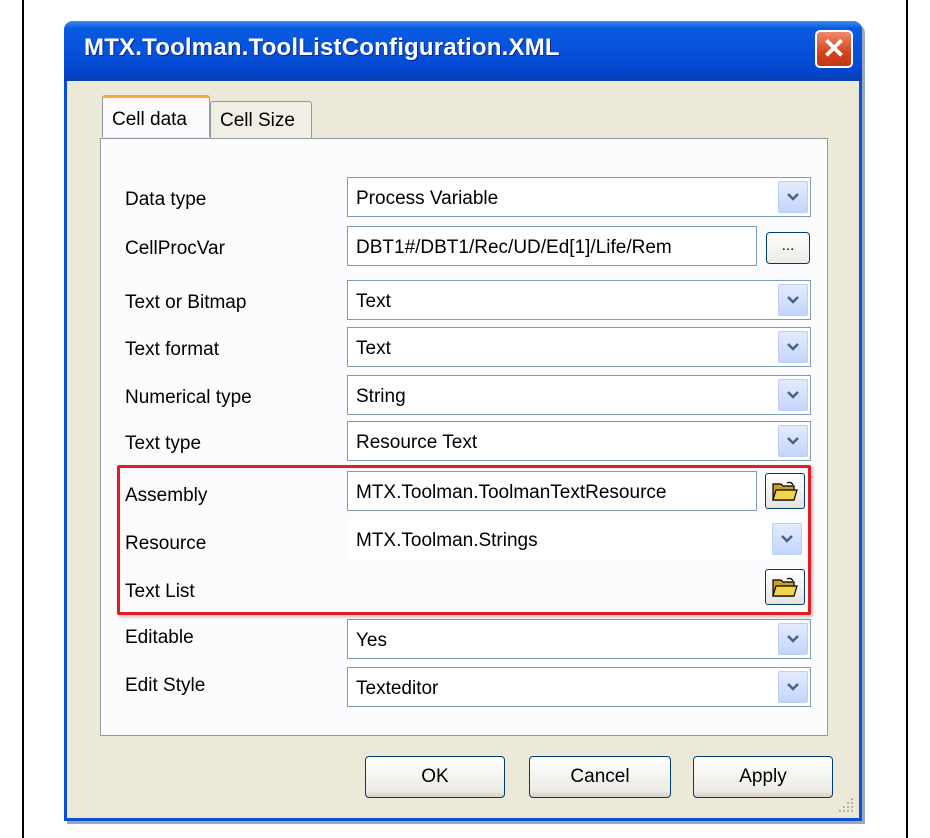  I want to click on assembly-value: MTX.Toolman.ToolmanTextResource, so click(511, 492).